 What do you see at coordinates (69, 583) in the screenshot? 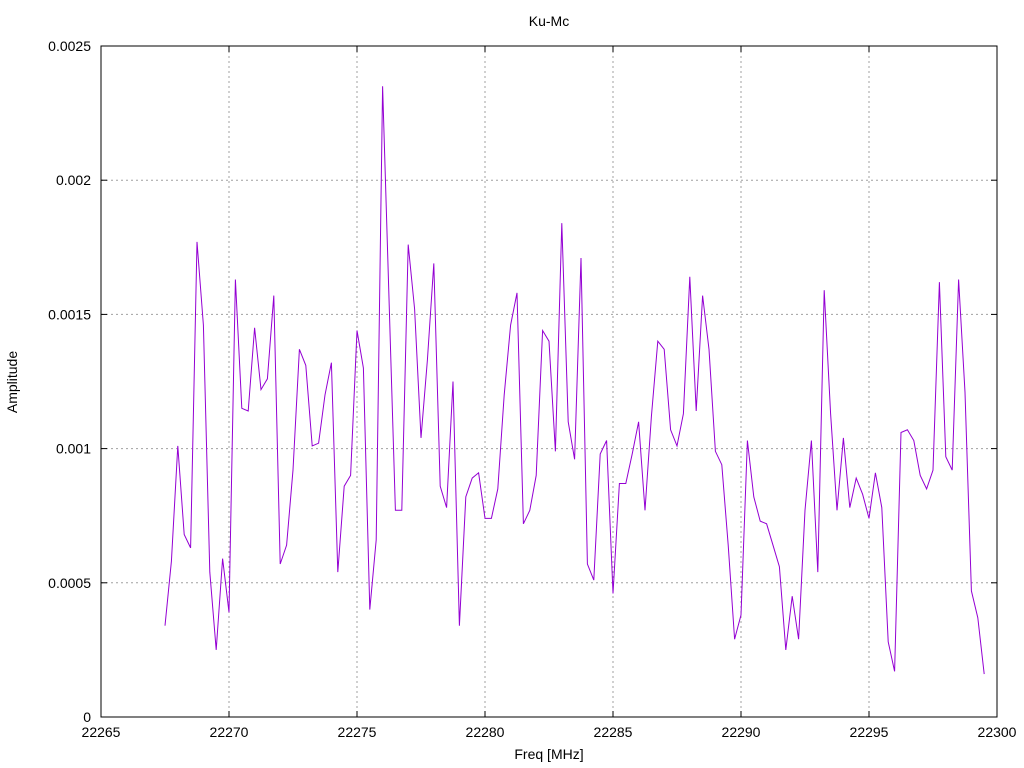
I see `y-tick-label: 0.0005` at bounding box center [69, 583].